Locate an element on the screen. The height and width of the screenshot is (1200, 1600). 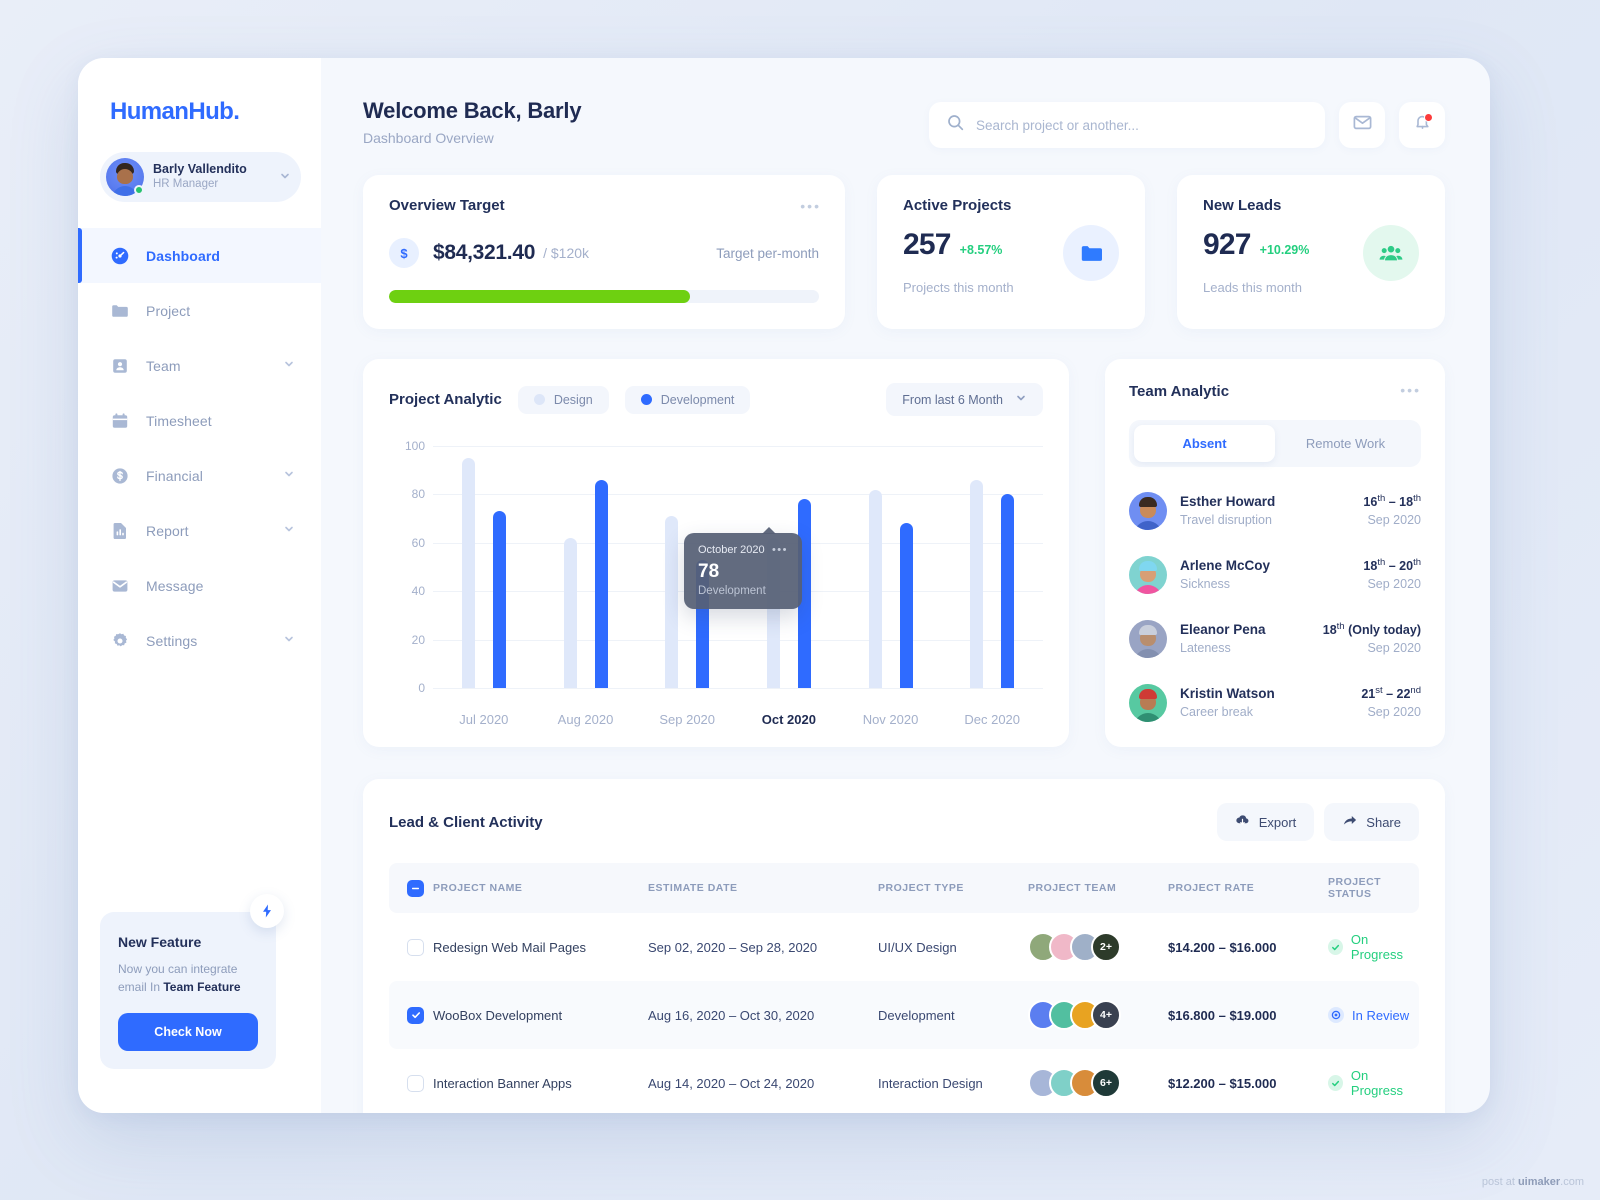
legend-development: Development is located at coordinates (687, 399).